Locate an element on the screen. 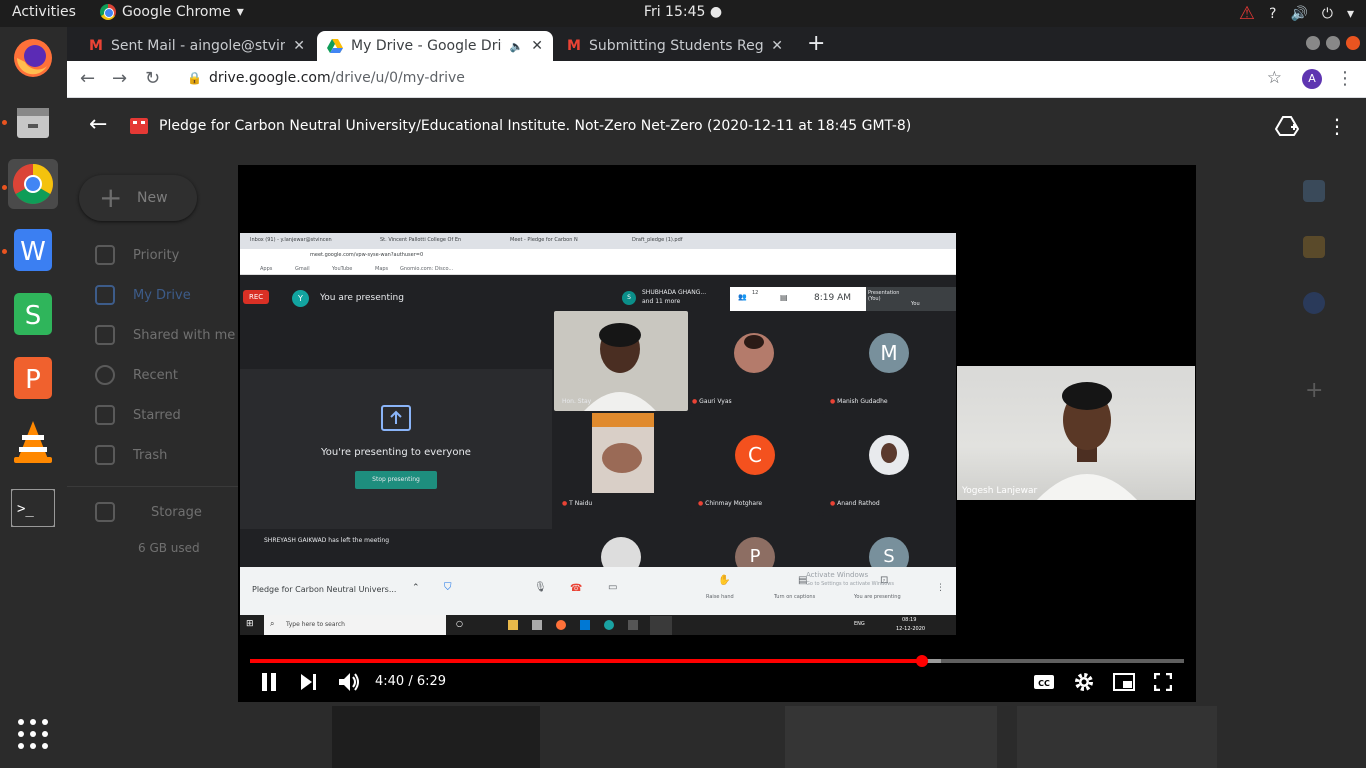 The height and width of the screenshot is (768, 1366). minimize-icon is located at coordinates (1313, 43).